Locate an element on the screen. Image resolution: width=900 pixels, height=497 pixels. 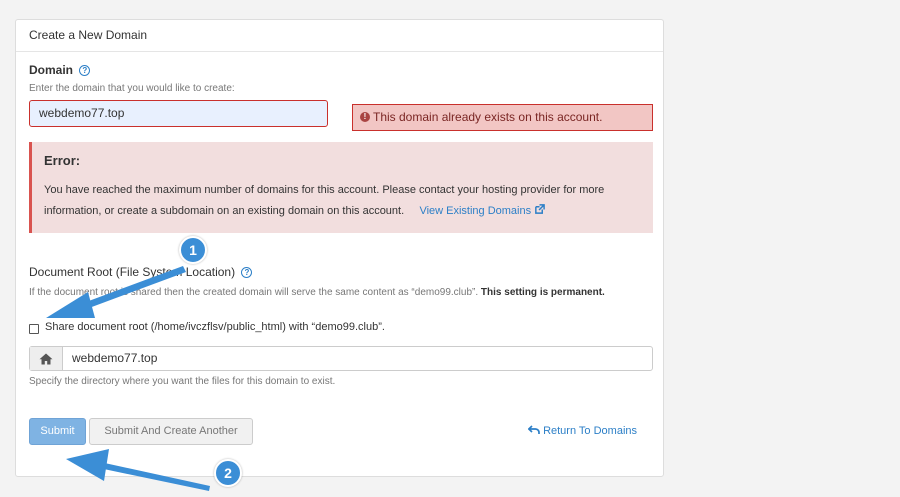
annotation-badge-2: 2 is located at coordinates (228, 473).